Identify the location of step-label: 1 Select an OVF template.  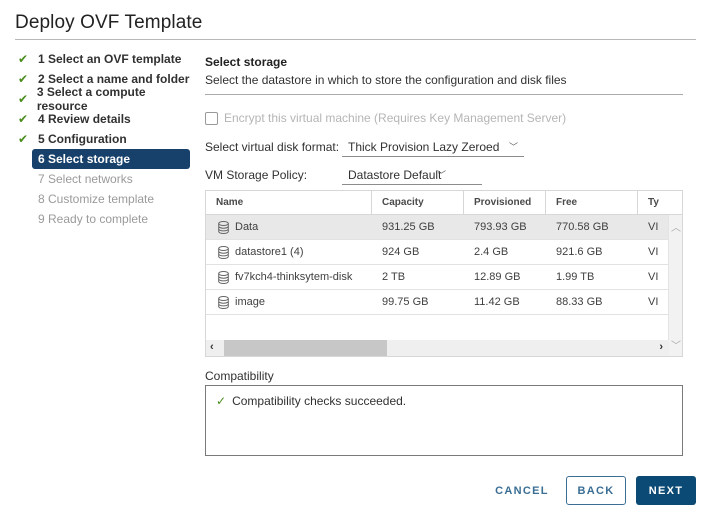
(110, 59).